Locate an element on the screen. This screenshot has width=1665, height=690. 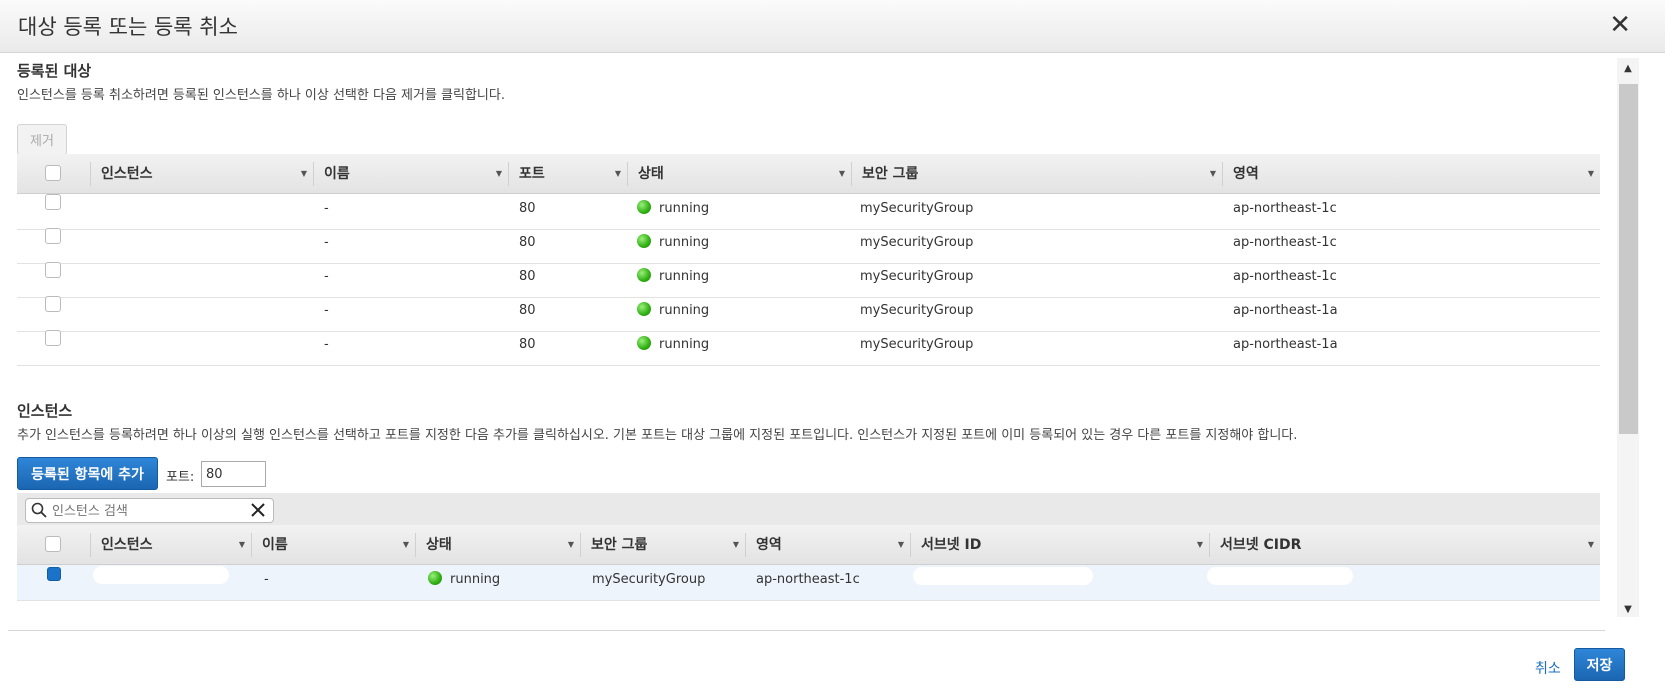
footer-divider is located at coordinates (806, 630).